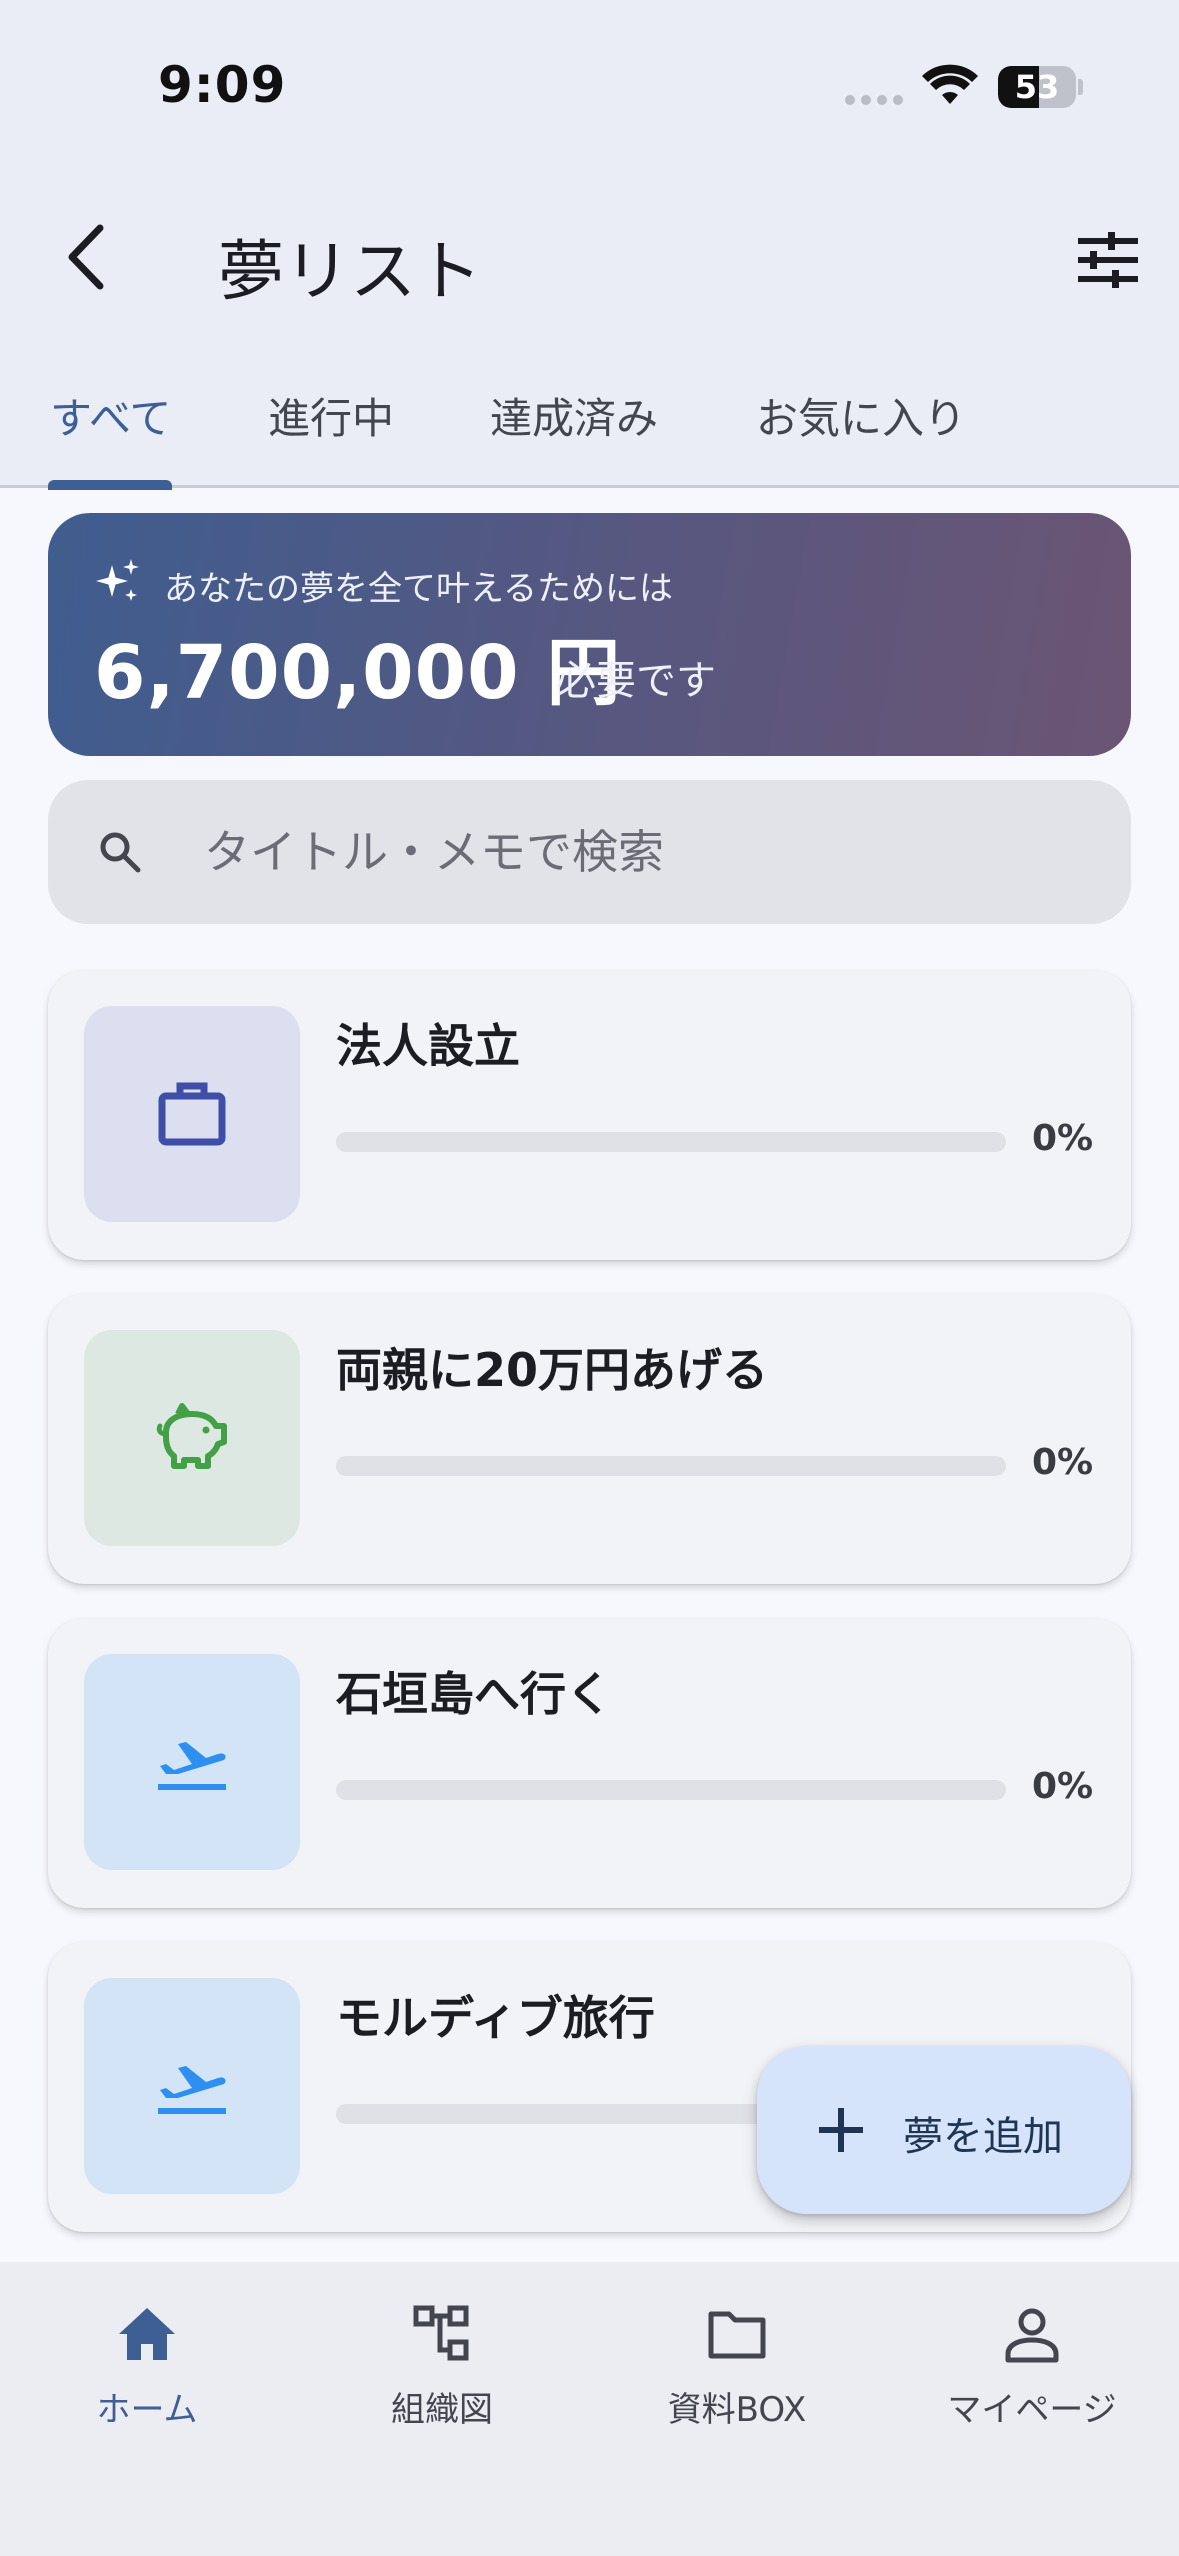  Describe the element at coordinates (644, 852) in the screenshot. I see `search-input` at that location.